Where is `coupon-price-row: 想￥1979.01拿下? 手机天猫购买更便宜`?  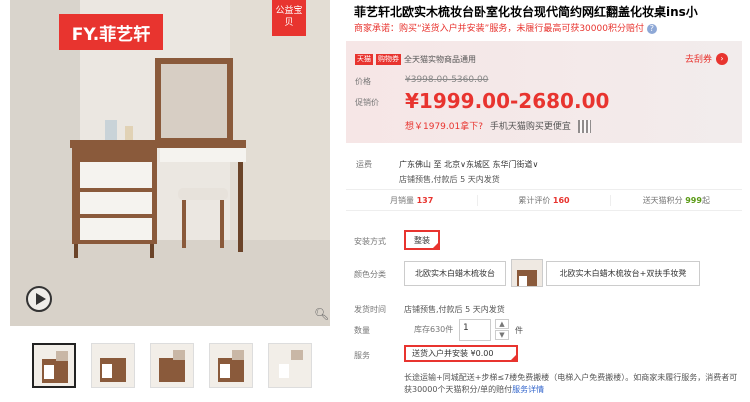
coupon-price-row: 想￥1979.01拿下? 手机天猫购买更便宜 is located at coordinates (498, 126).